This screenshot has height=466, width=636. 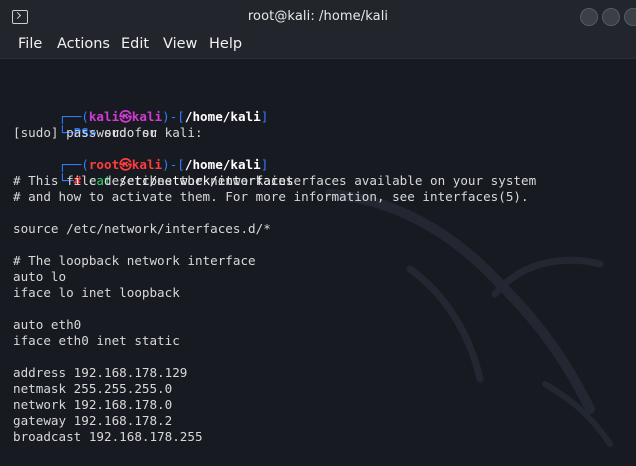 I want to click on output-line: broadcast 192.168.178.255, so click(x=108, y=436).